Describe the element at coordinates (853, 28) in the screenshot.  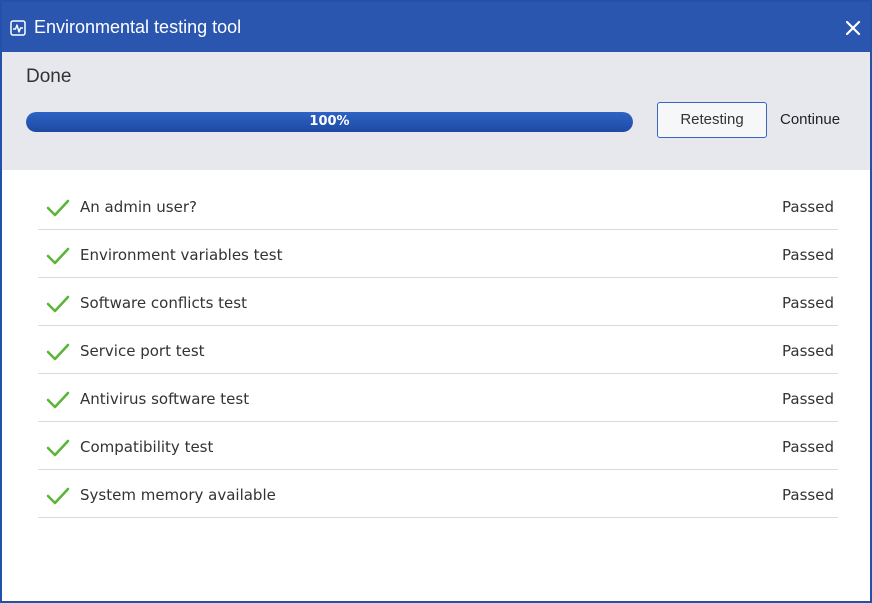
I see `close-icon` at that location.